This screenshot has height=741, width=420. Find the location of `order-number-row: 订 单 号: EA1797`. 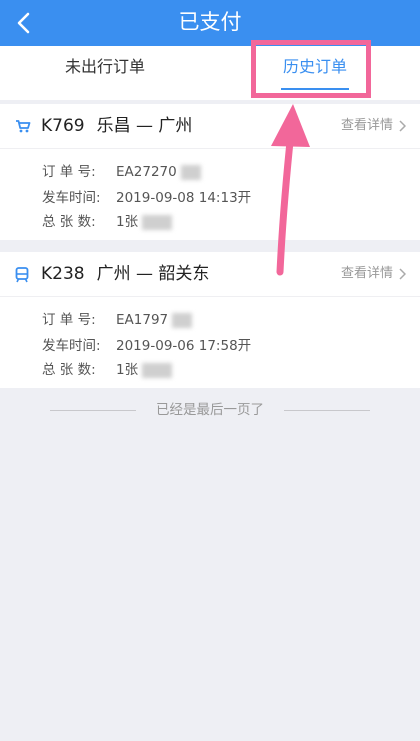

order-number-row: 订 单 号: EA1797 is located at coordinates (117, 318).